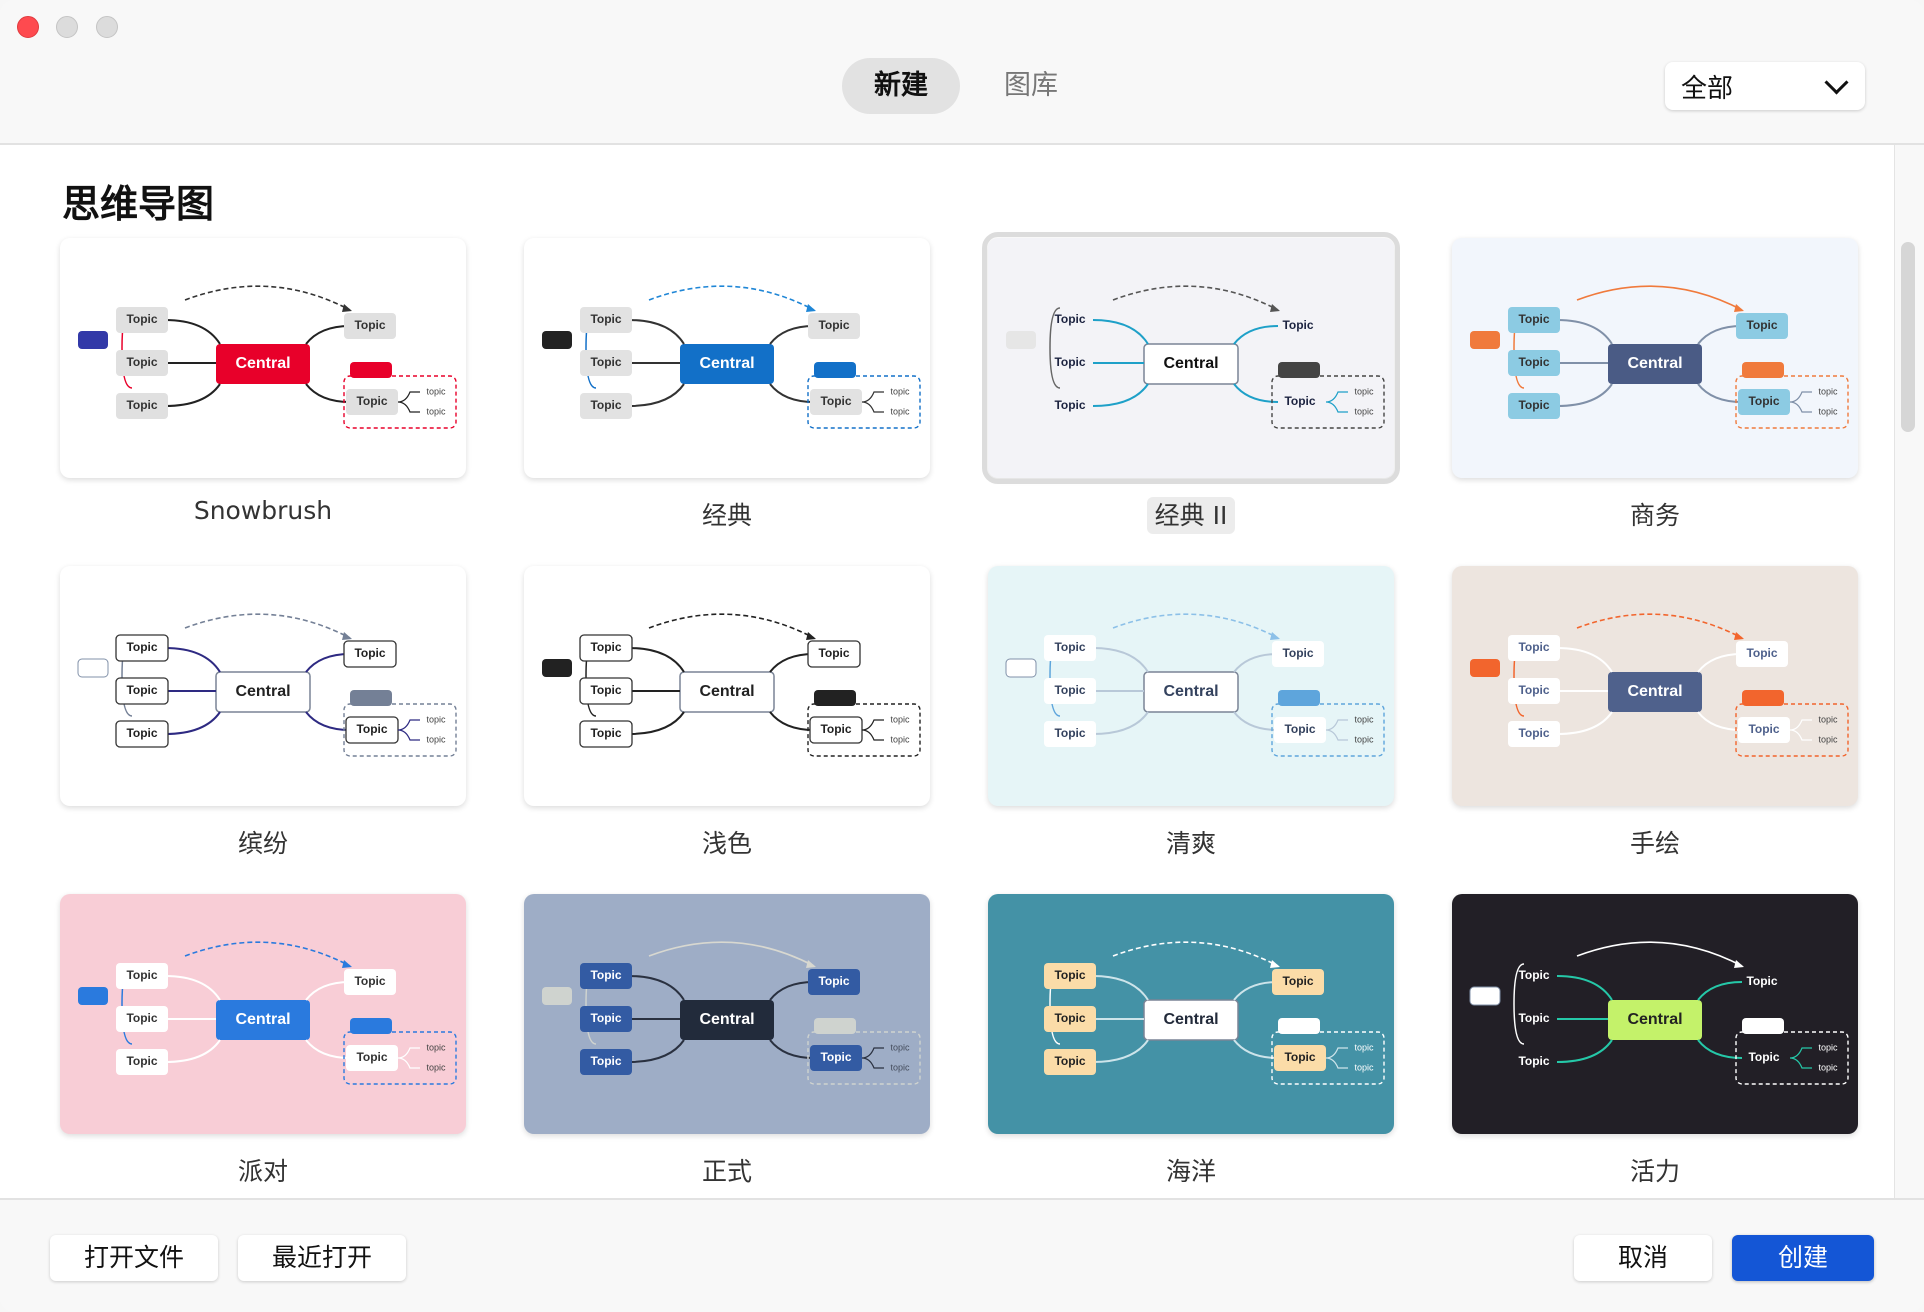 This screenshot has height=1312, width=1924. I want to click on template-name: 清爽, so click(1191, 842).